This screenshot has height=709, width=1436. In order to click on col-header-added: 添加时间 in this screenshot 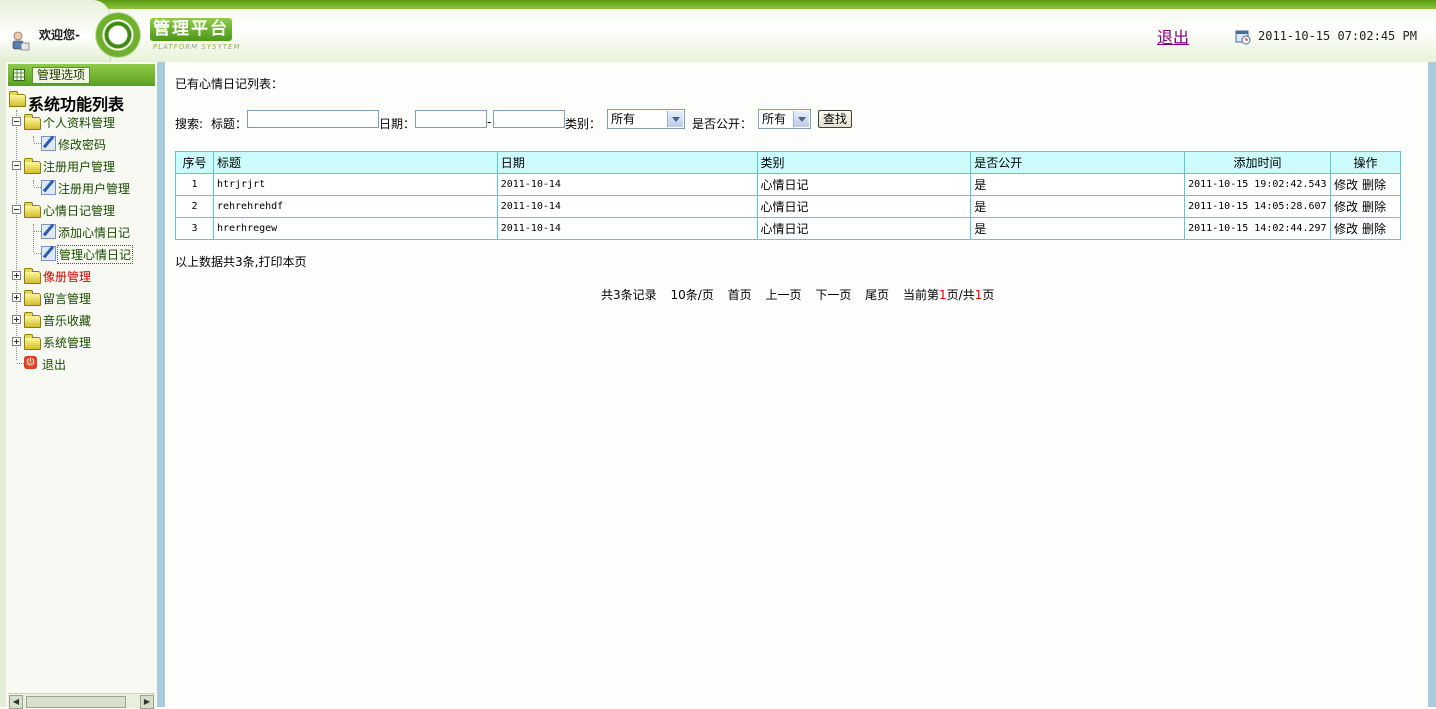, I will do `click(1257, 162)`.